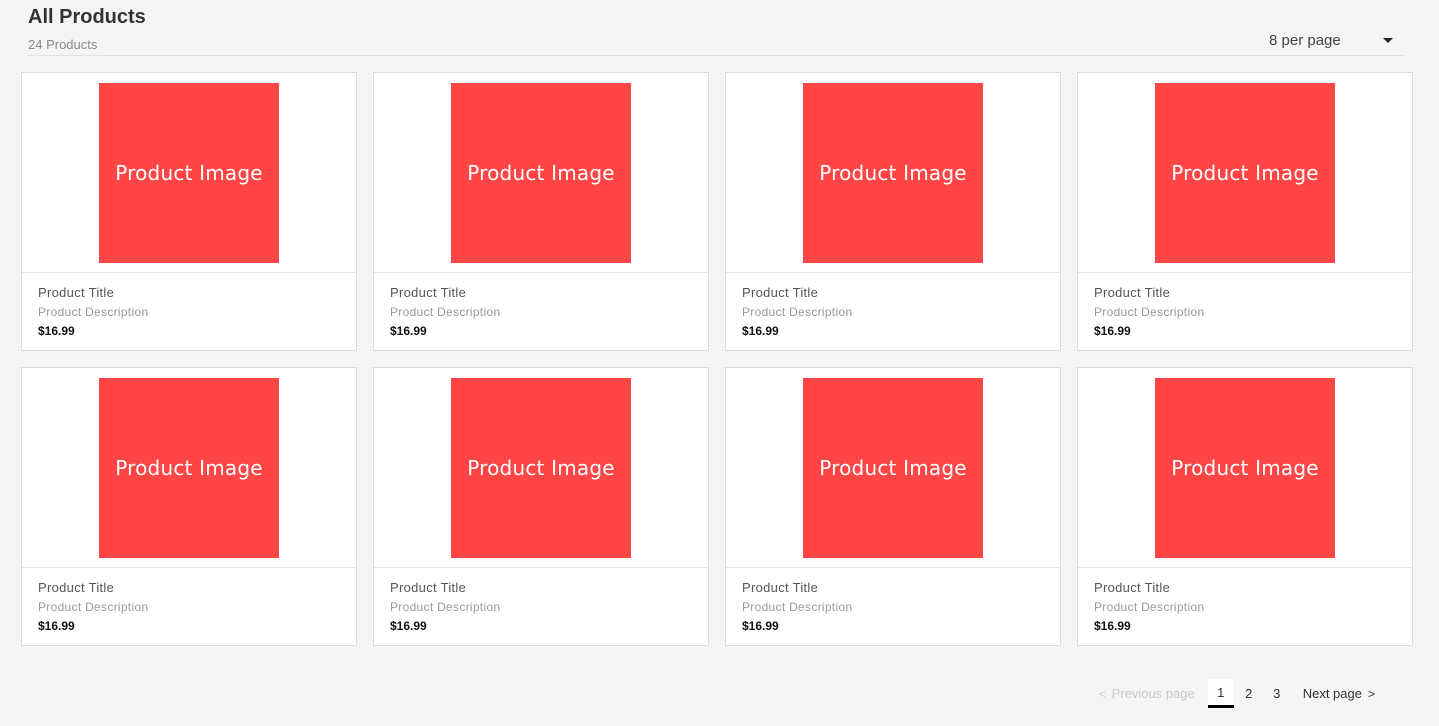  Describe the element at coordinates (716, 31) in the screenshot. I see `page-header: All Products 24 Products 8 per page` at that location.